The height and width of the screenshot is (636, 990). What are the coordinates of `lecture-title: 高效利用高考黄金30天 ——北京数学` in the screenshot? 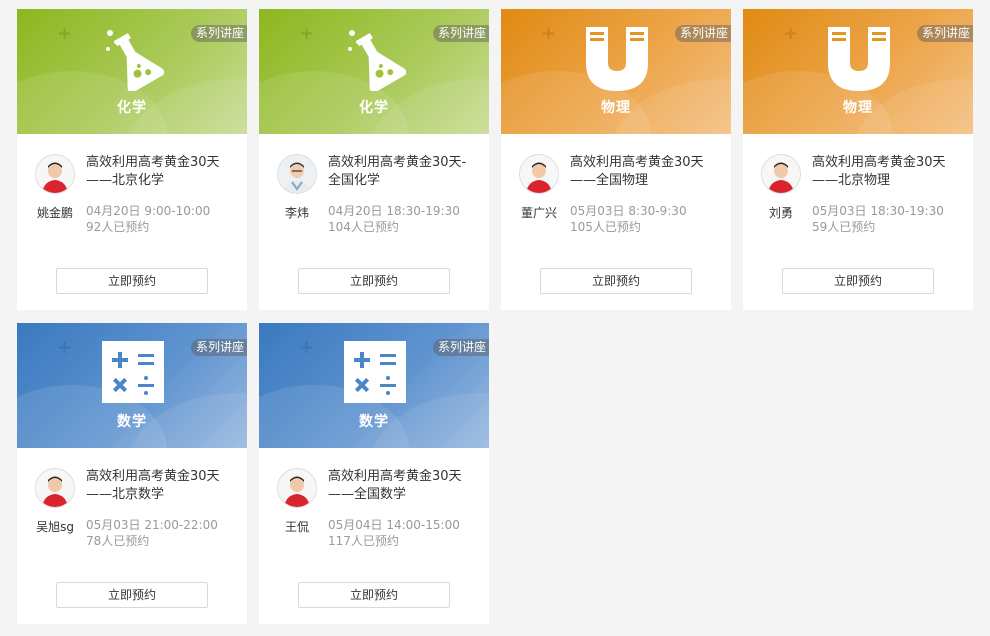 It's located at (161, 486).